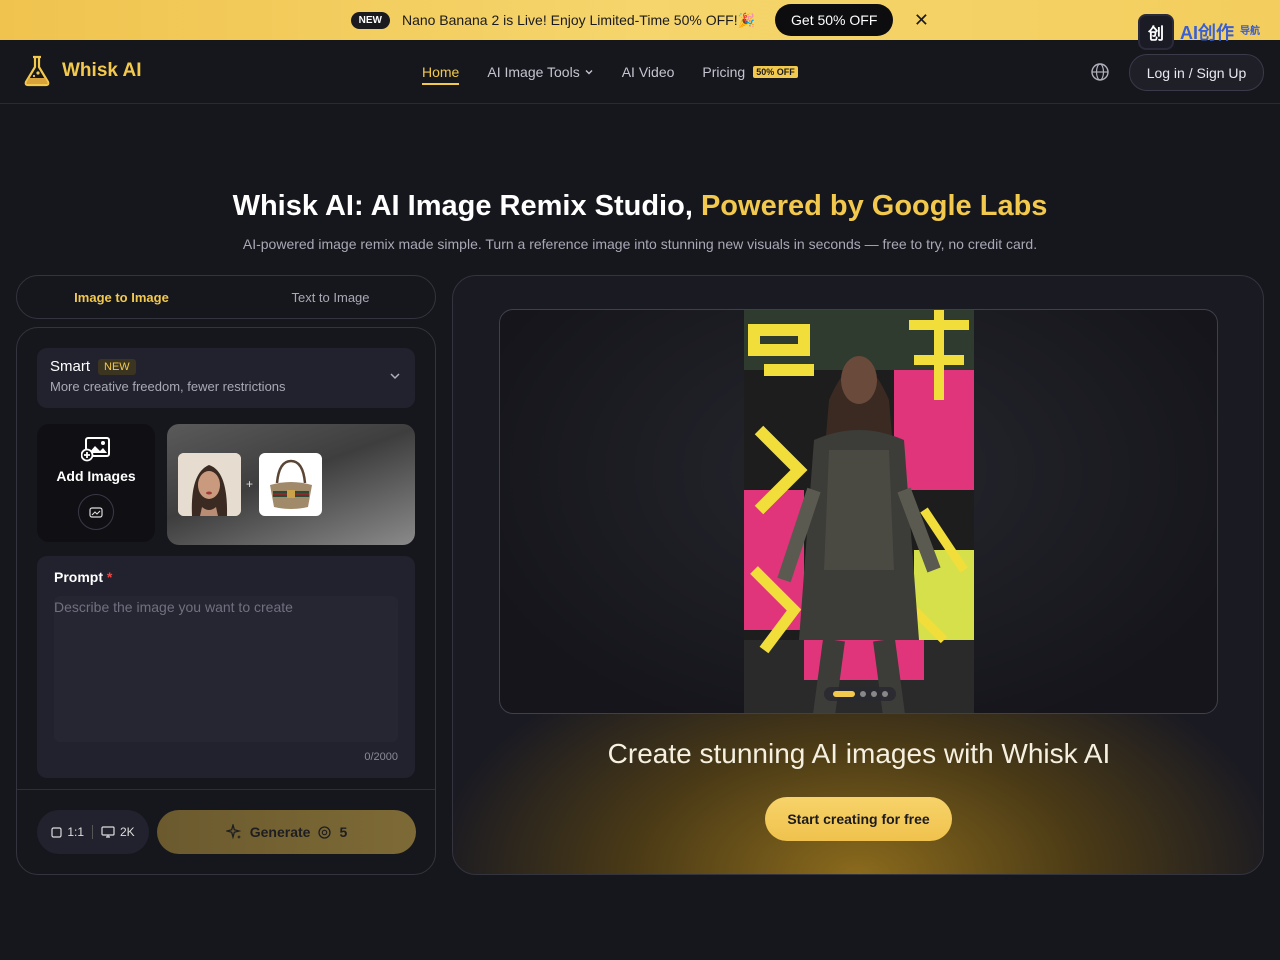  I want to click on carousel-indicator, so click(860, 694).